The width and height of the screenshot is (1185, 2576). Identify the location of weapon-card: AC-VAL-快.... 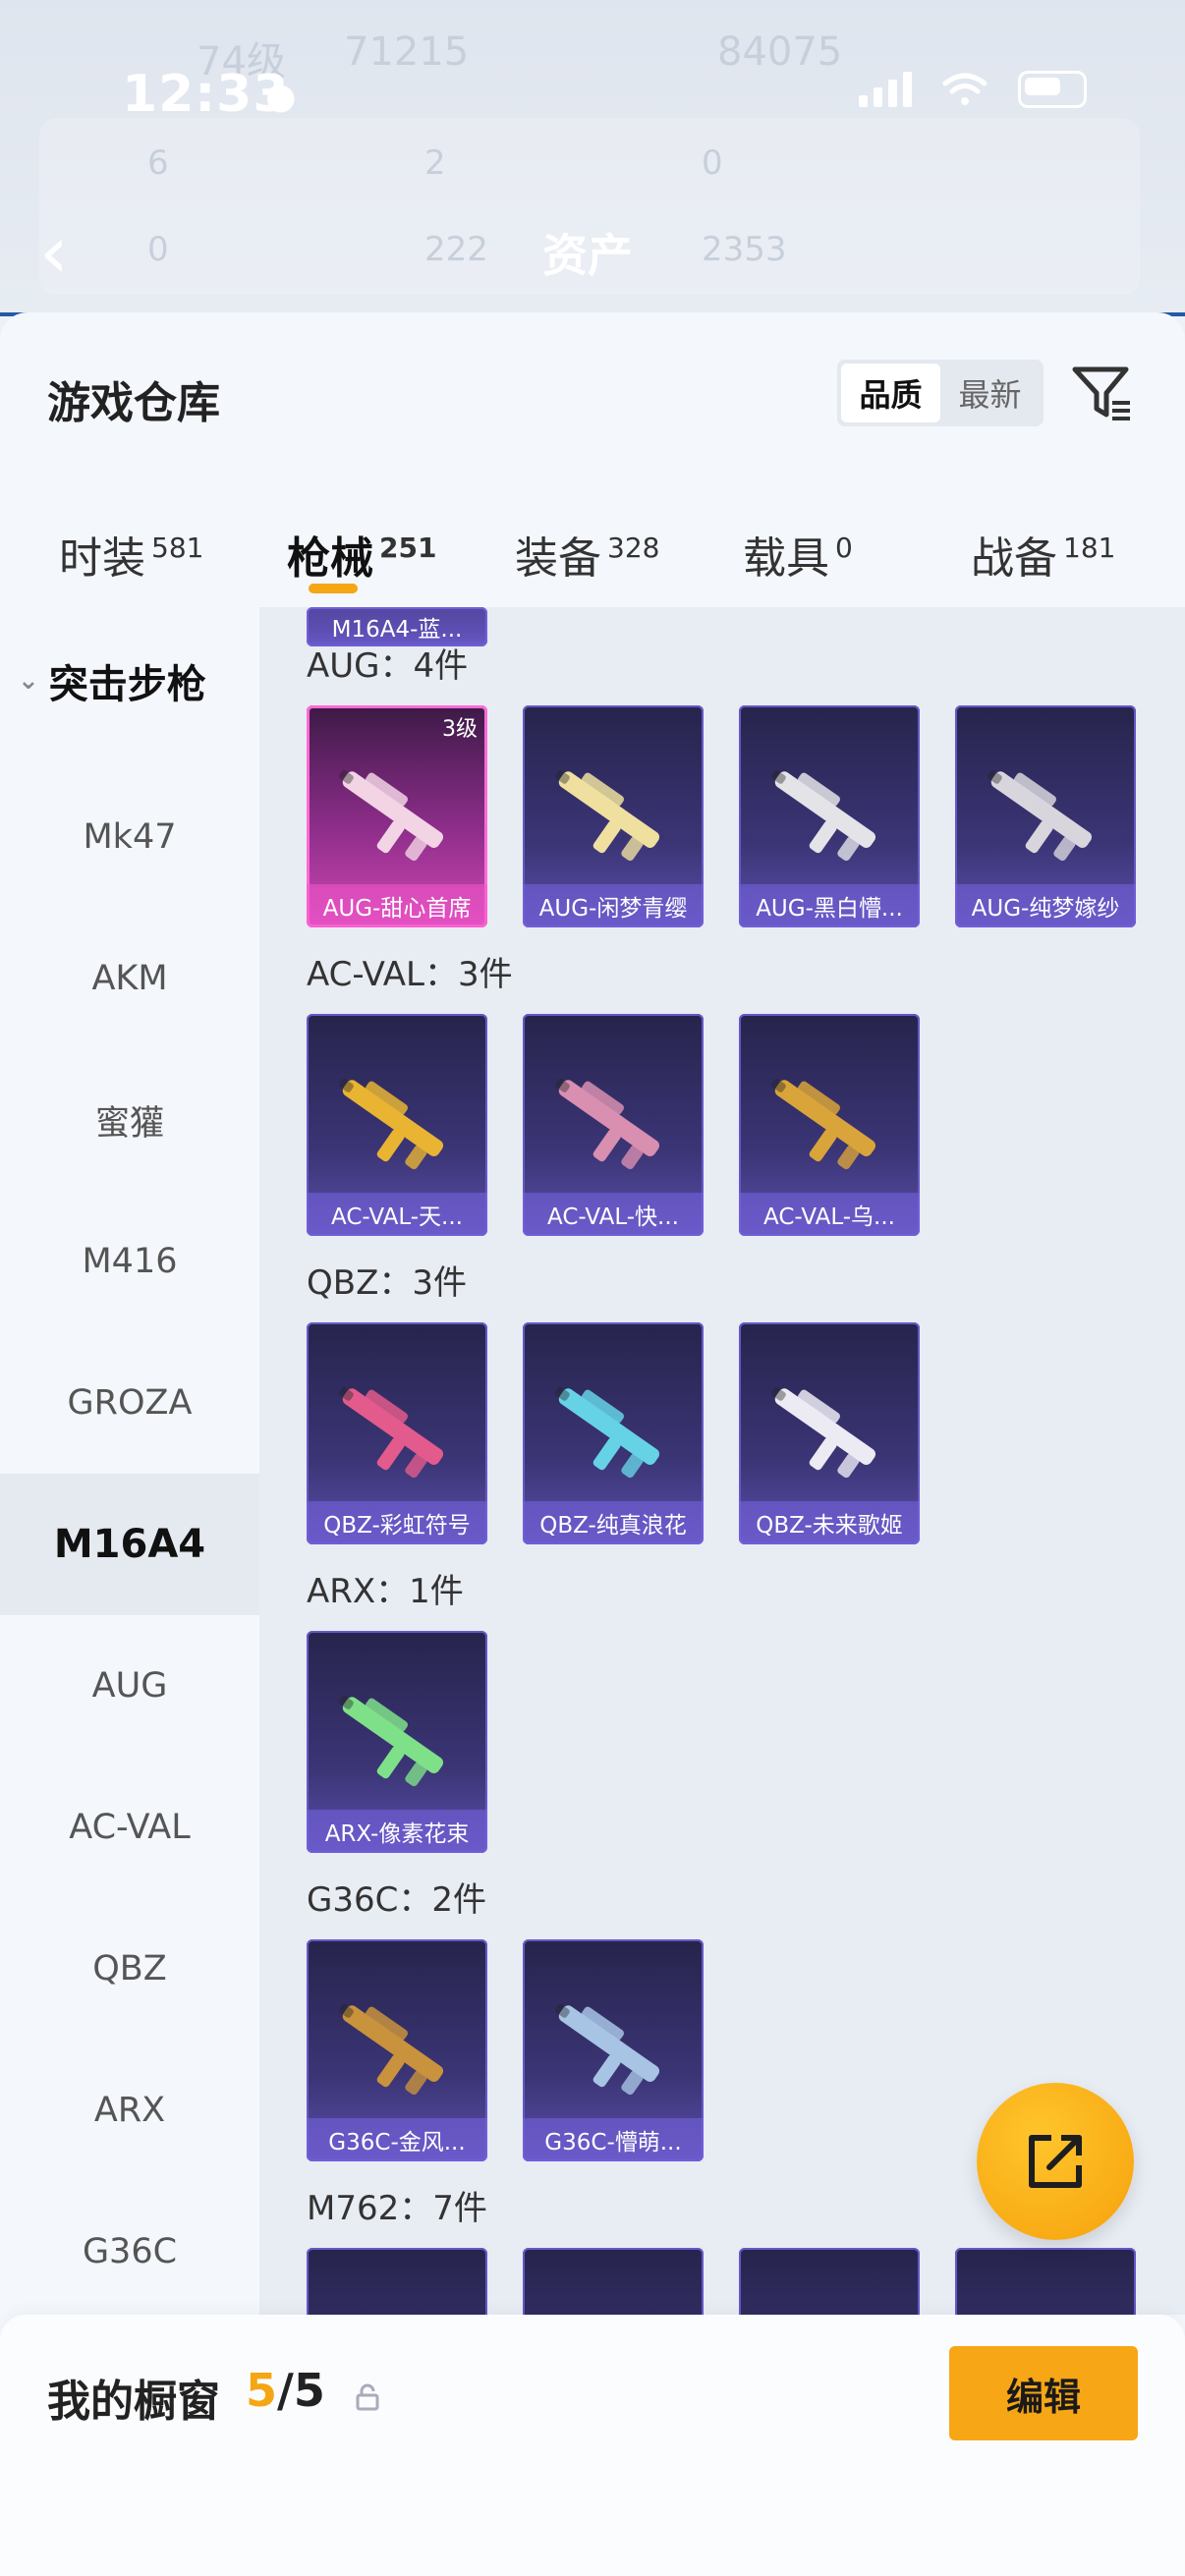
(614, 1125).